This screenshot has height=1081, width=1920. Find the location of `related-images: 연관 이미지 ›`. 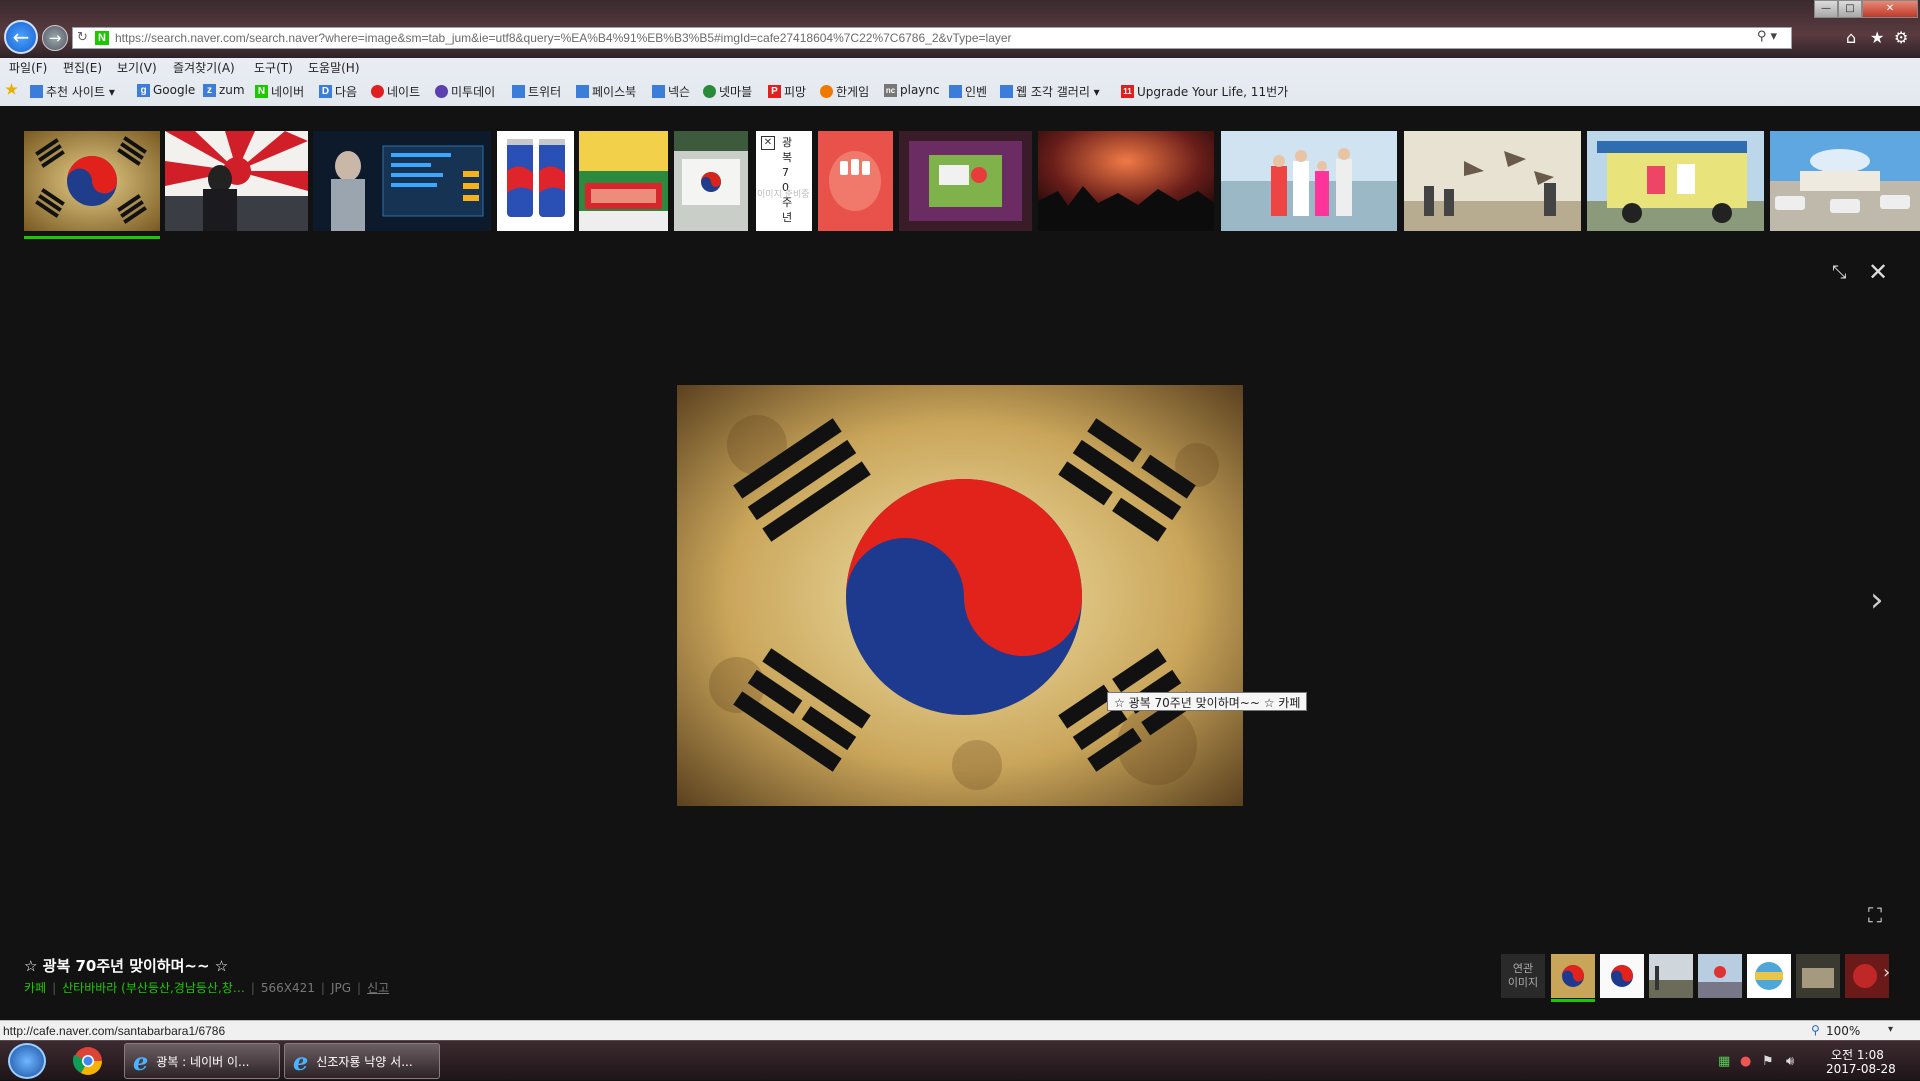

related-images: 연관 이미지 › is located at coordinates (1698, 977).